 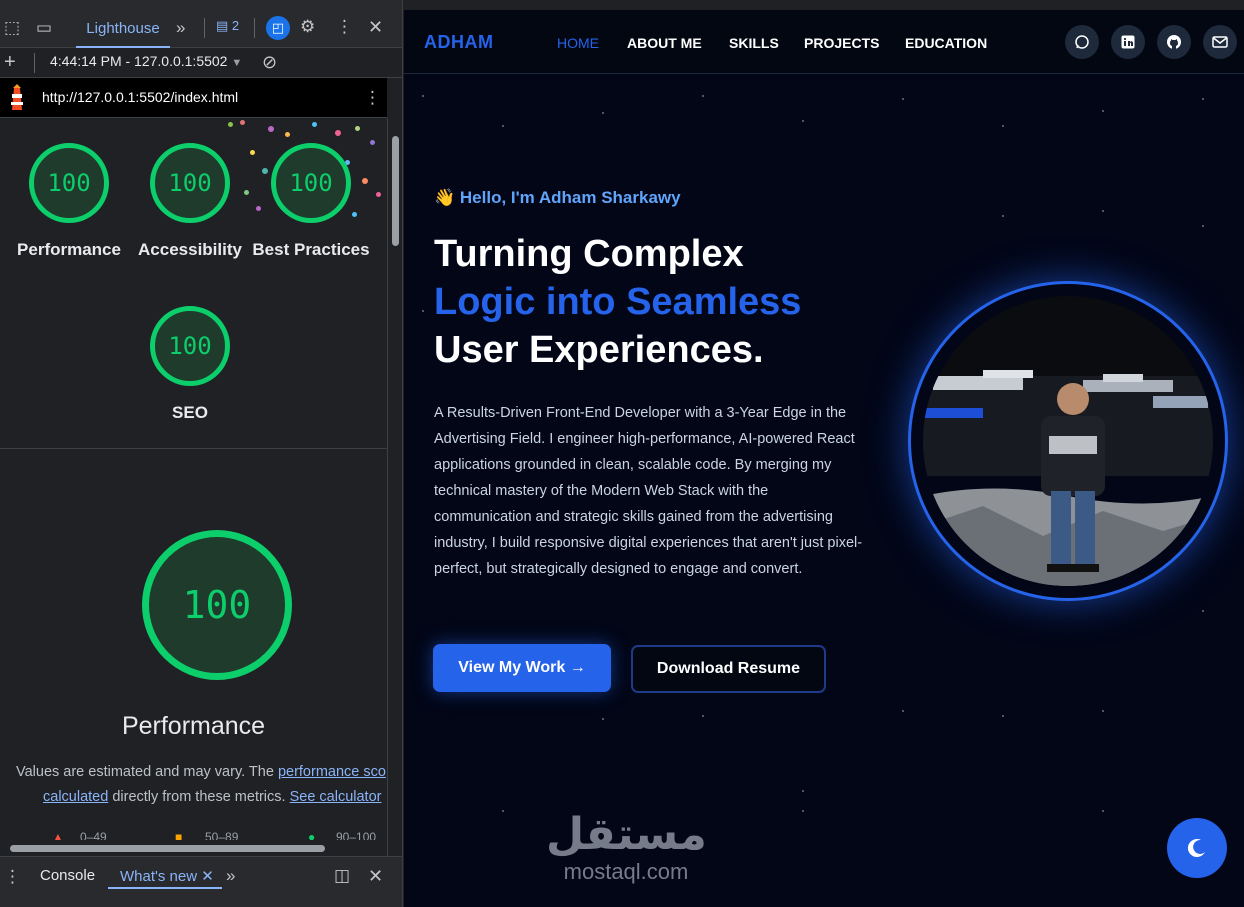 I want to click on report-url: http://127.0.0.1:5502/index.html, so click(x=140, y=97).